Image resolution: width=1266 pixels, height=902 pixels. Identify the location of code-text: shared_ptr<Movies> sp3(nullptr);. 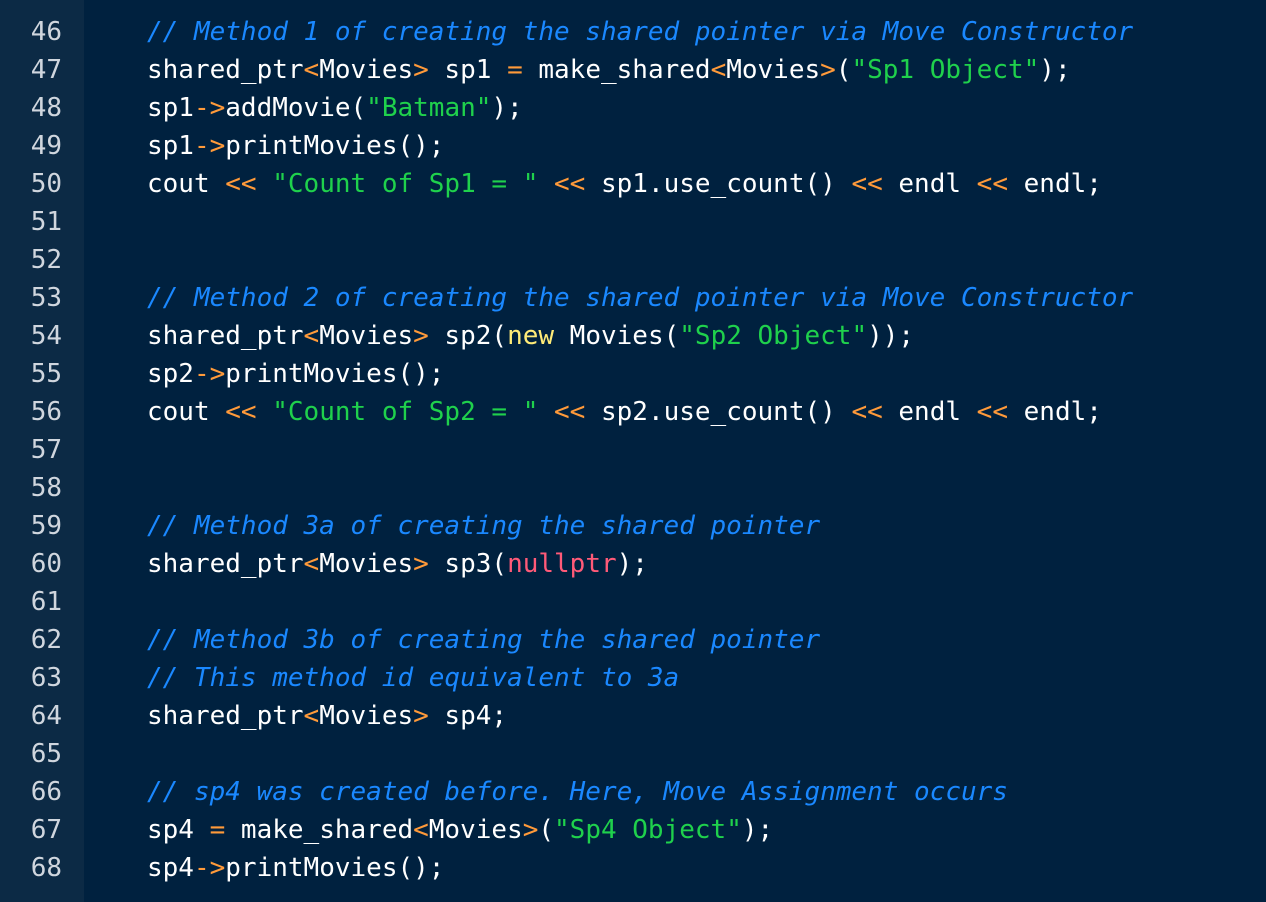
(397, 564).